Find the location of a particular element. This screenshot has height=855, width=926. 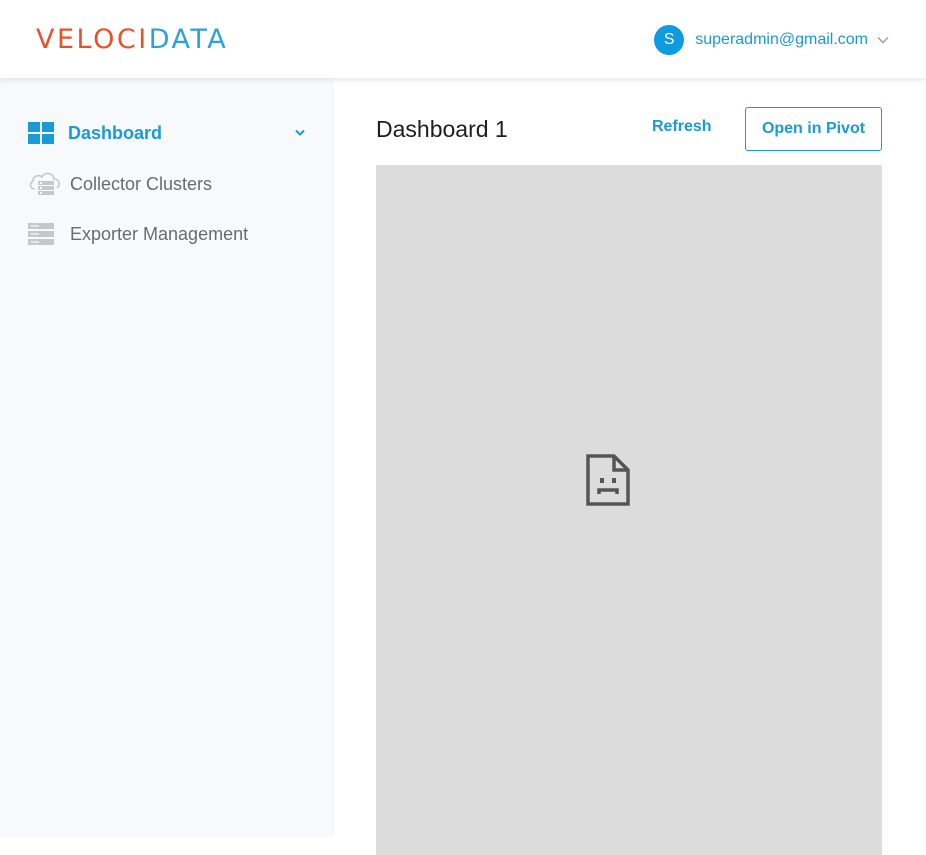

app-logo: VELOCIDATA is located at coordinates (132, 40).